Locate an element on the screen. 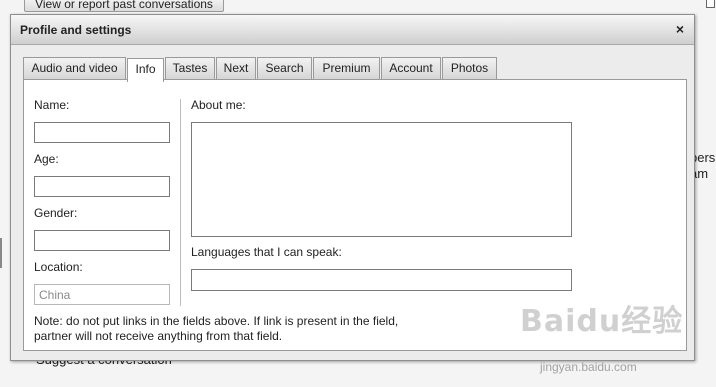  tab-premium: Premium is located at coordinates (346, 68).